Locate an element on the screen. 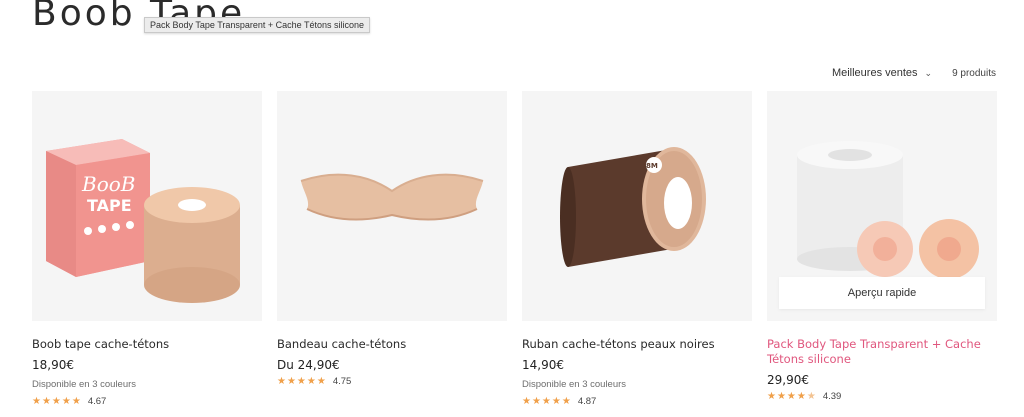  product-image: 8M is located at coordinates (637, 206).